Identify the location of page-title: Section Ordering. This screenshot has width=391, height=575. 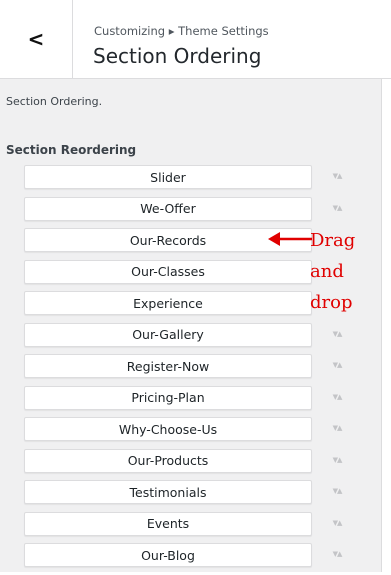
(177, 56).